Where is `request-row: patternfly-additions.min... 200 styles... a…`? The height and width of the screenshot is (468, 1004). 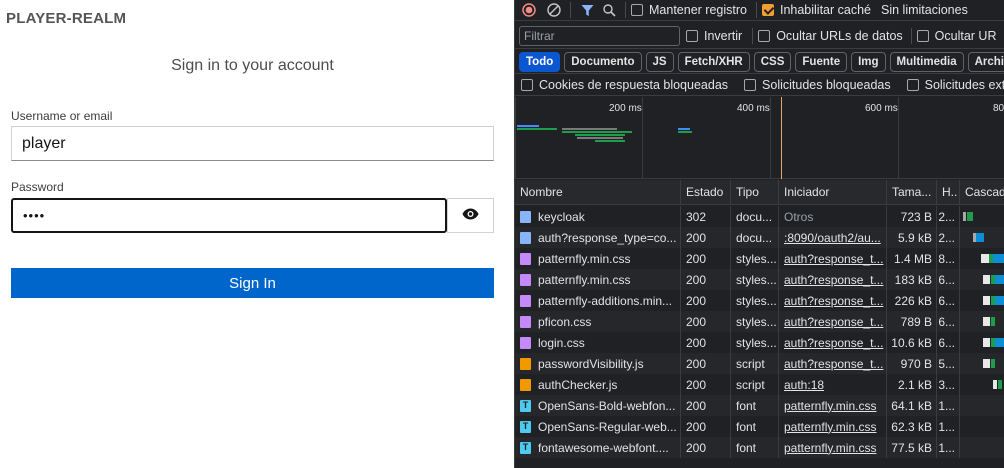 request-row: patternfly-additions.min... 200 styles... a… is located at coordinates (759, 300).